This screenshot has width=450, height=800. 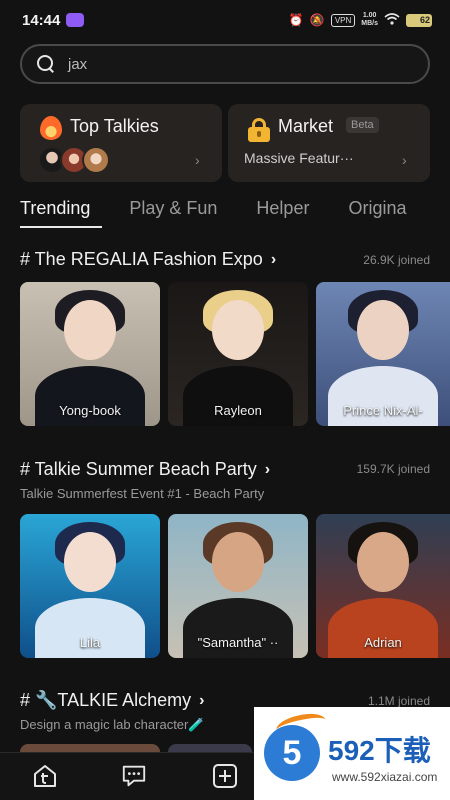 What do you see at coordinates (329, 143) in the screenshot?
I see `market-card: Market` at bounding box center [329, 143].